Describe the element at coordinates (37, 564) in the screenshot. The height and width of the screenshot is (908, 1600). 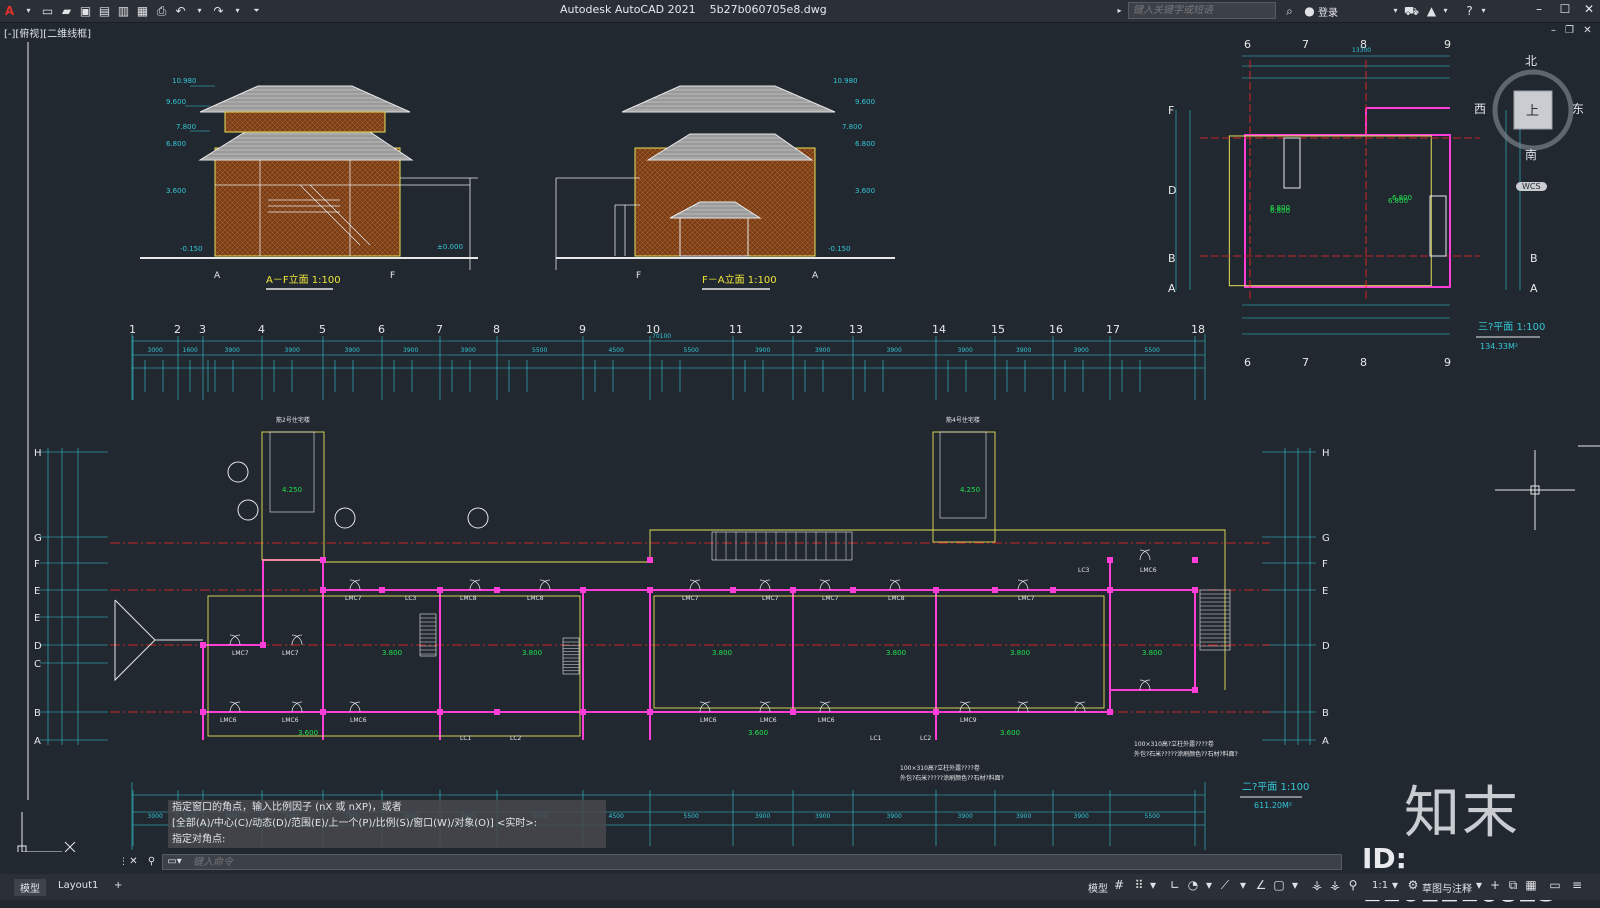
I see `grid-label-left: F` at that location.